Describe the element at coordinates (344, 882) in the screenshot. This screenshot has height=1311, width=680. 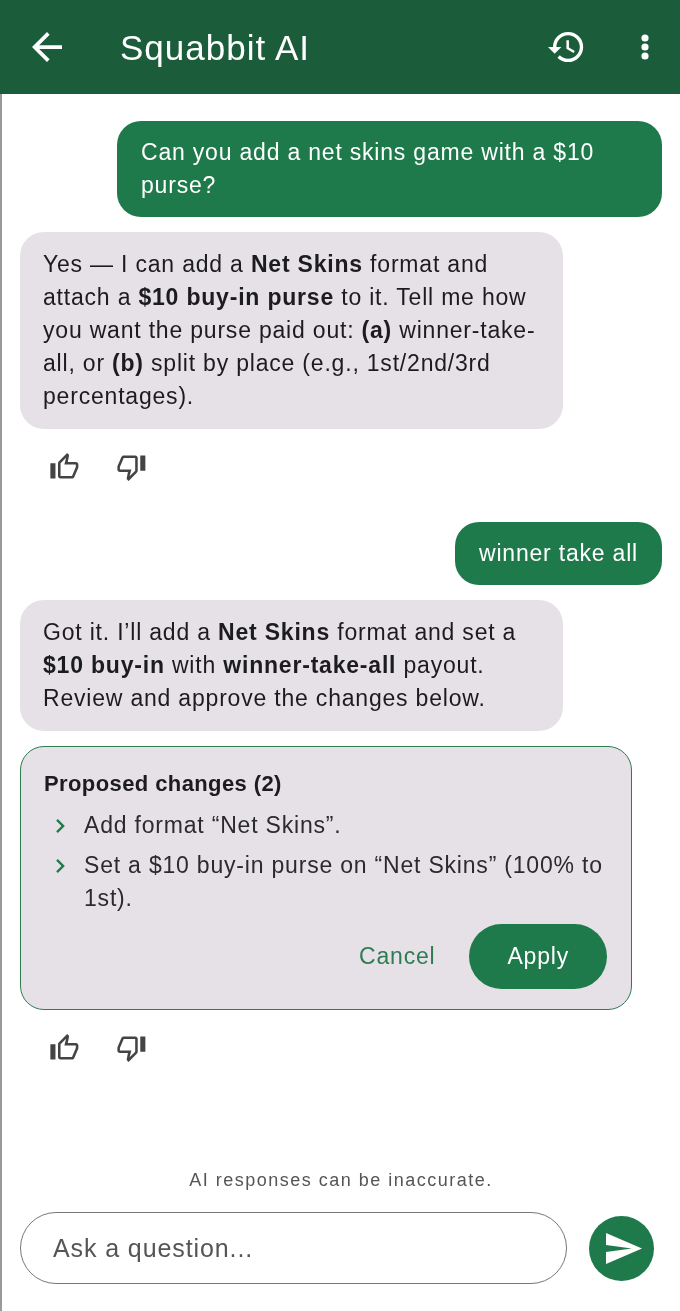
I see `change-text: Set a $10 buy-in purse on “Net Skins” (100% to 1st).` at that location.